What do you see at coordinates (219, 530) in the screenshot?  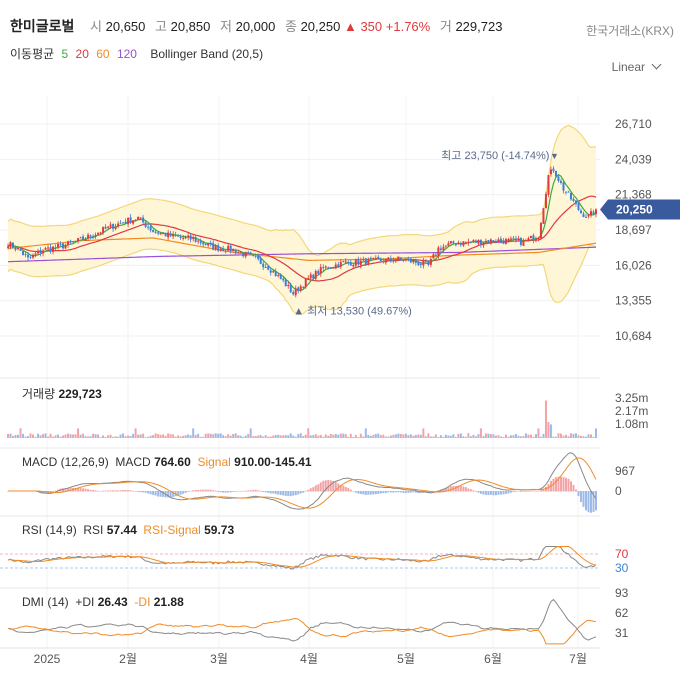 I see `rsi-signal-value: 59.73` at bounding box center [219, 530].